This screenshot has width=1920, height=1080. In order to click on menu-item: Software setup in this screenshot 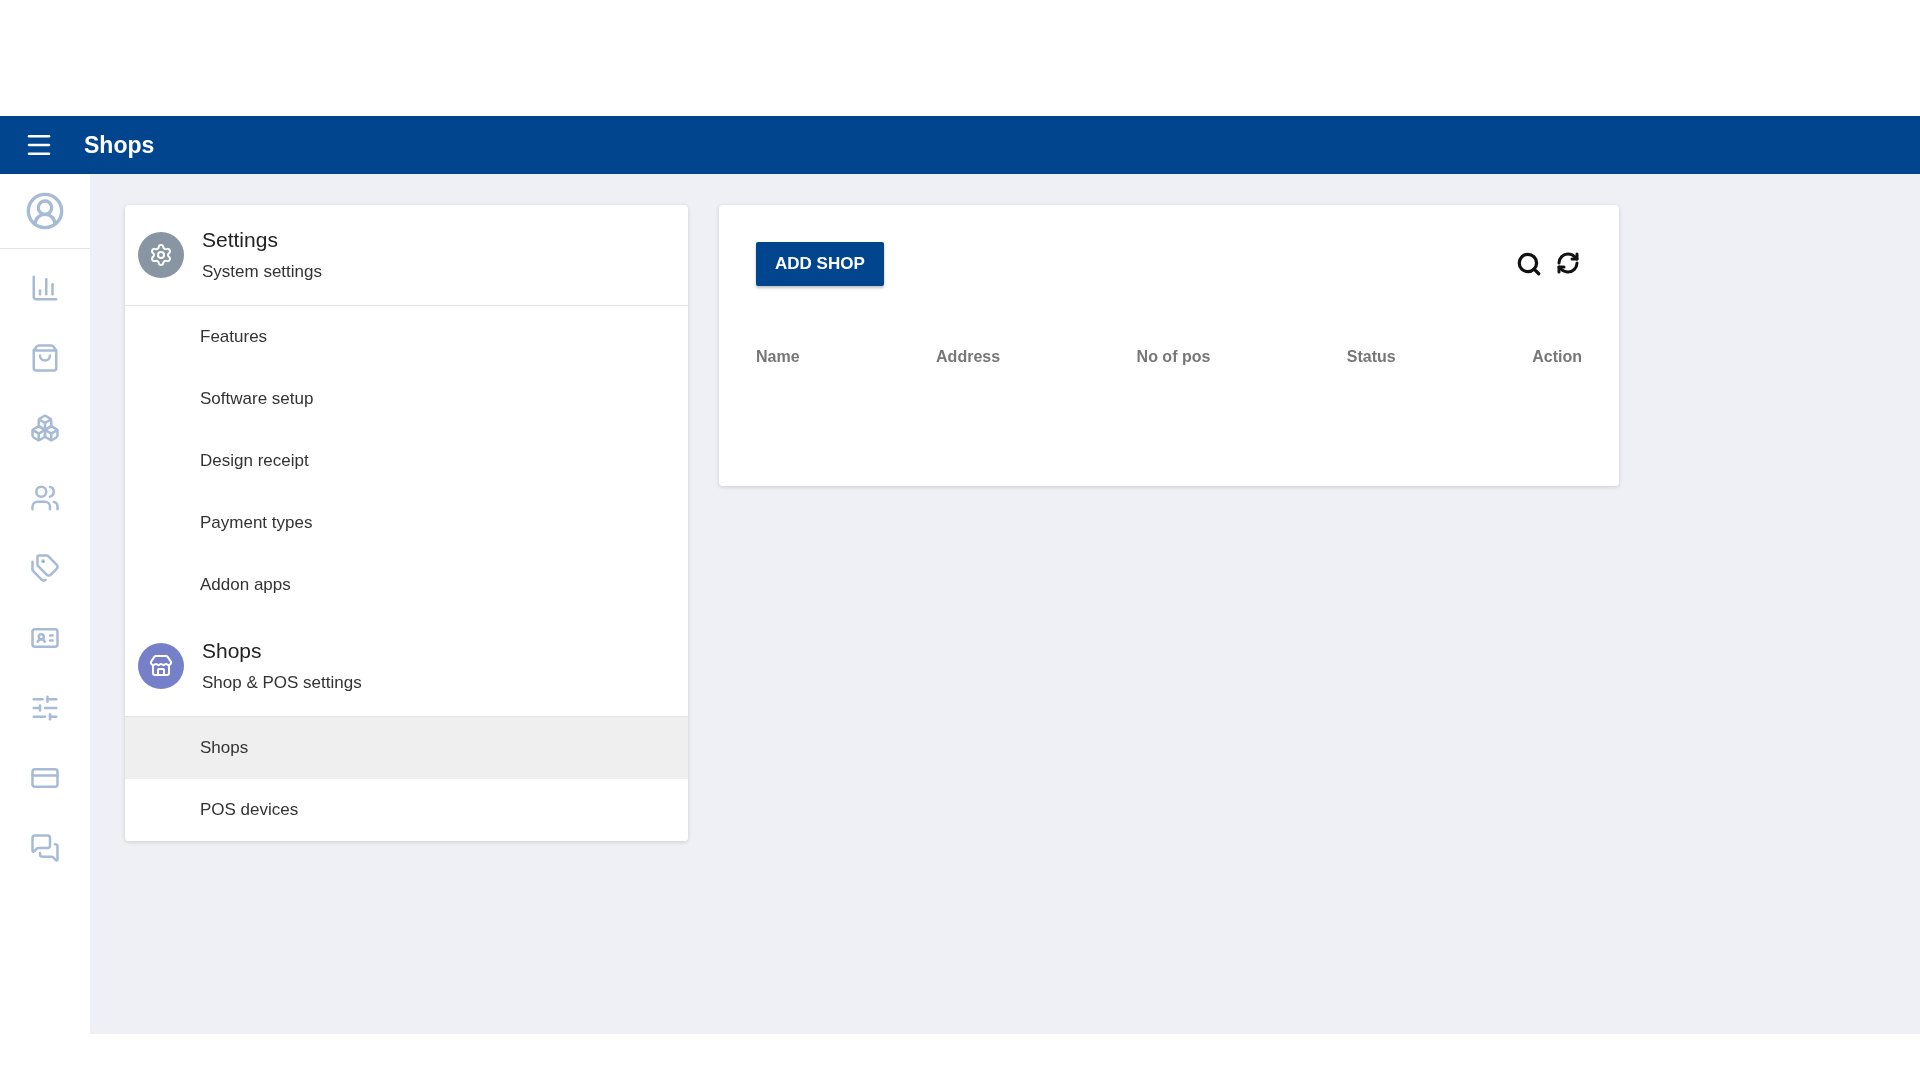, I will do `click(406, 399)`.